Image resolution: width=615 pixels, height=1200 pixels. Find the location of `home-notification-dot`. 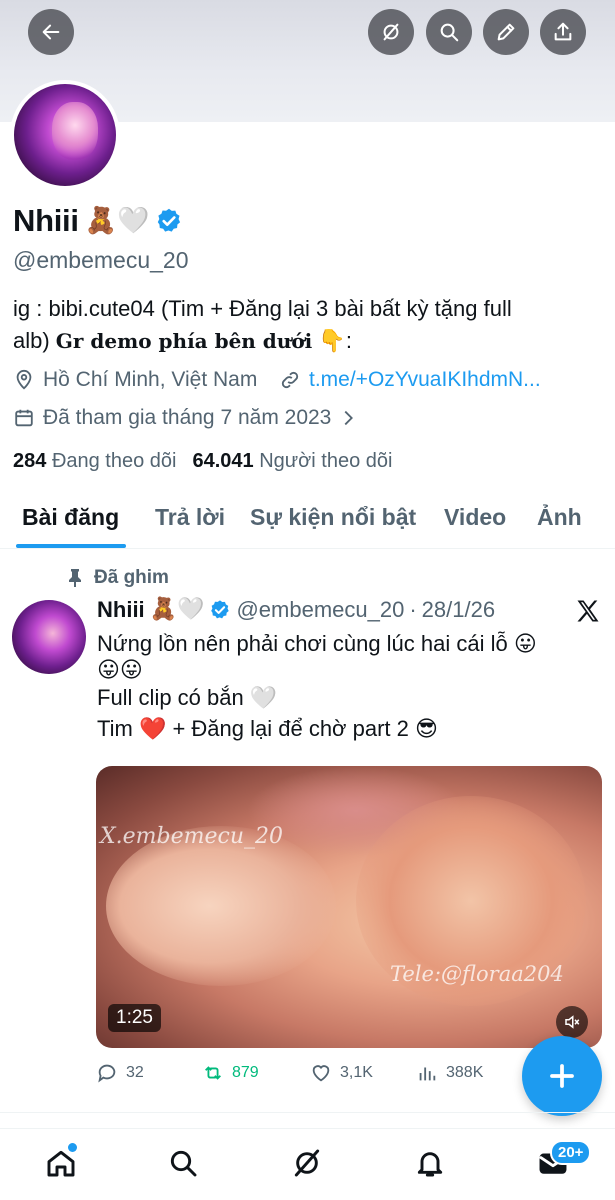

home-notification-dot is located at coordinates (72, 1147).